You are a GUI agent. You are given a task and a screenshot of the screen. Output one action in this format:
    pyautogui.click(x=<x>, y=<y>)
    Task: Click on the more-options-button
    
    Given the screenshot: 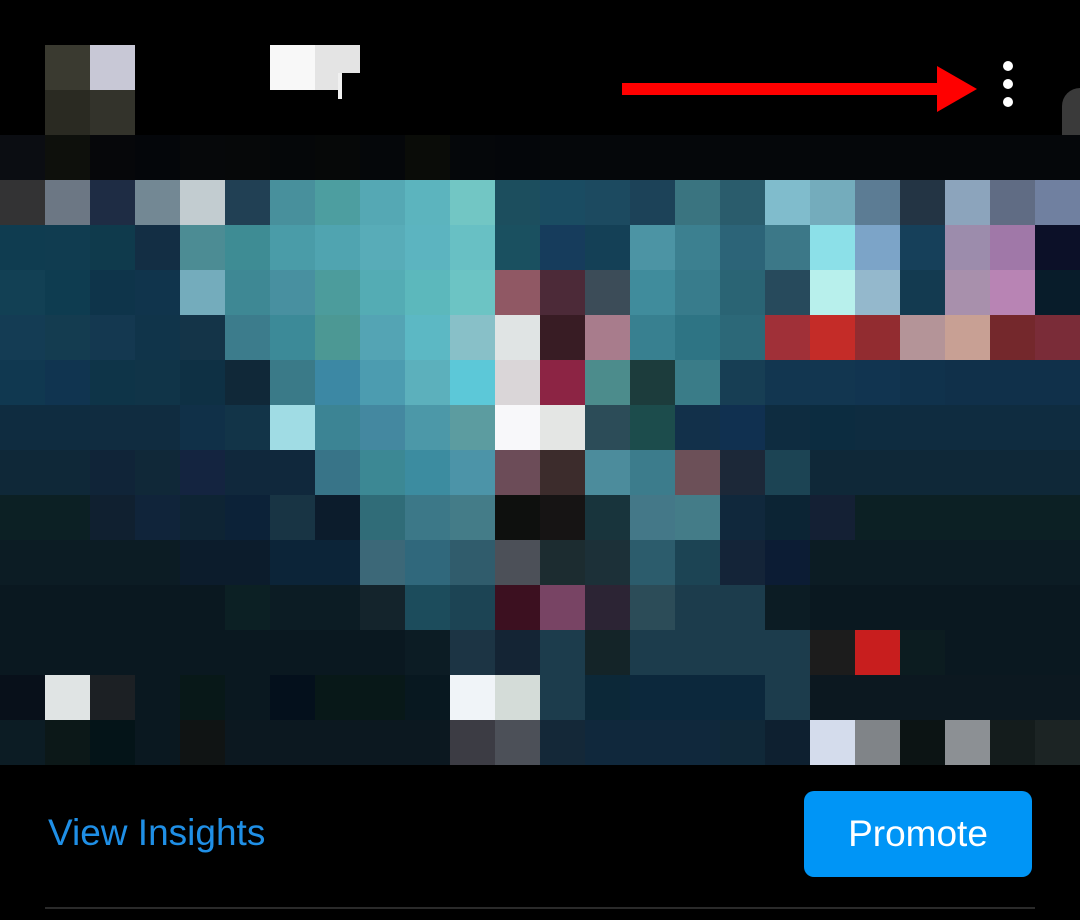 What is the action you would take?
    pyautogui.click(x=1008, y=86)
    